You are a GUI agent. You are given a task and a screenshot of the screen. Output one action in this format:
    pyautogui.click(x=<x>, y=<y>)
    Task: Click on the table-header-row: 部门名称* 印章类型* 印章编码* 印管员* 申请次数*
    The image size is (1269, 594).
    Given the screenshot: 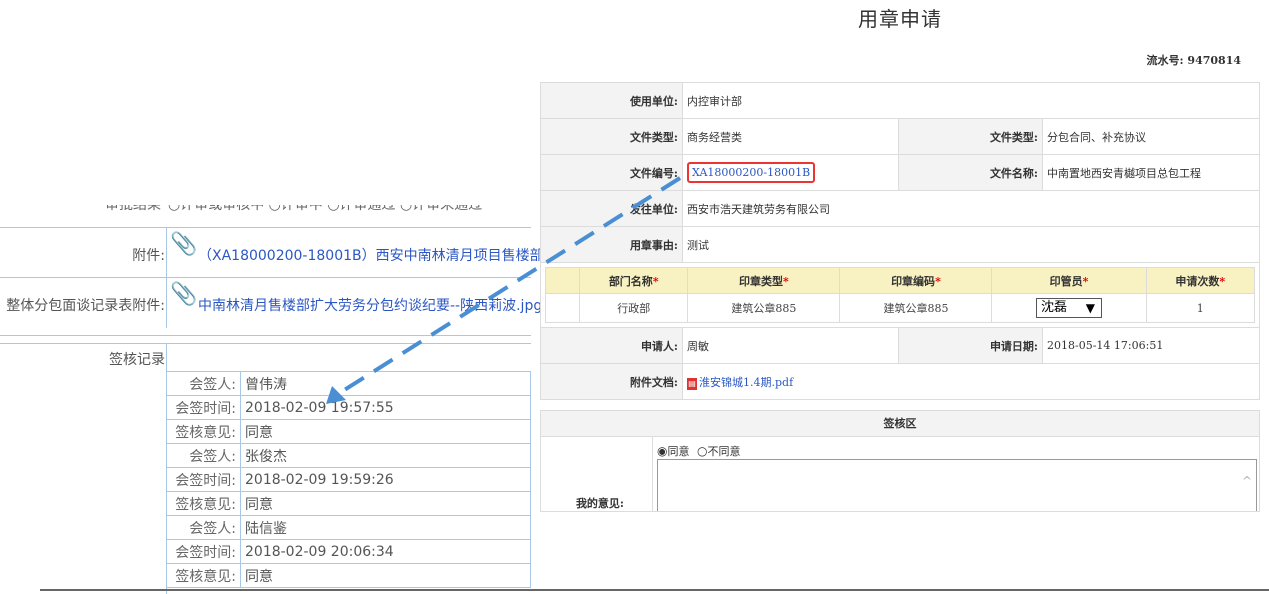 What is the action you would take?
    pyautogui.click(x=900, y=280)
    